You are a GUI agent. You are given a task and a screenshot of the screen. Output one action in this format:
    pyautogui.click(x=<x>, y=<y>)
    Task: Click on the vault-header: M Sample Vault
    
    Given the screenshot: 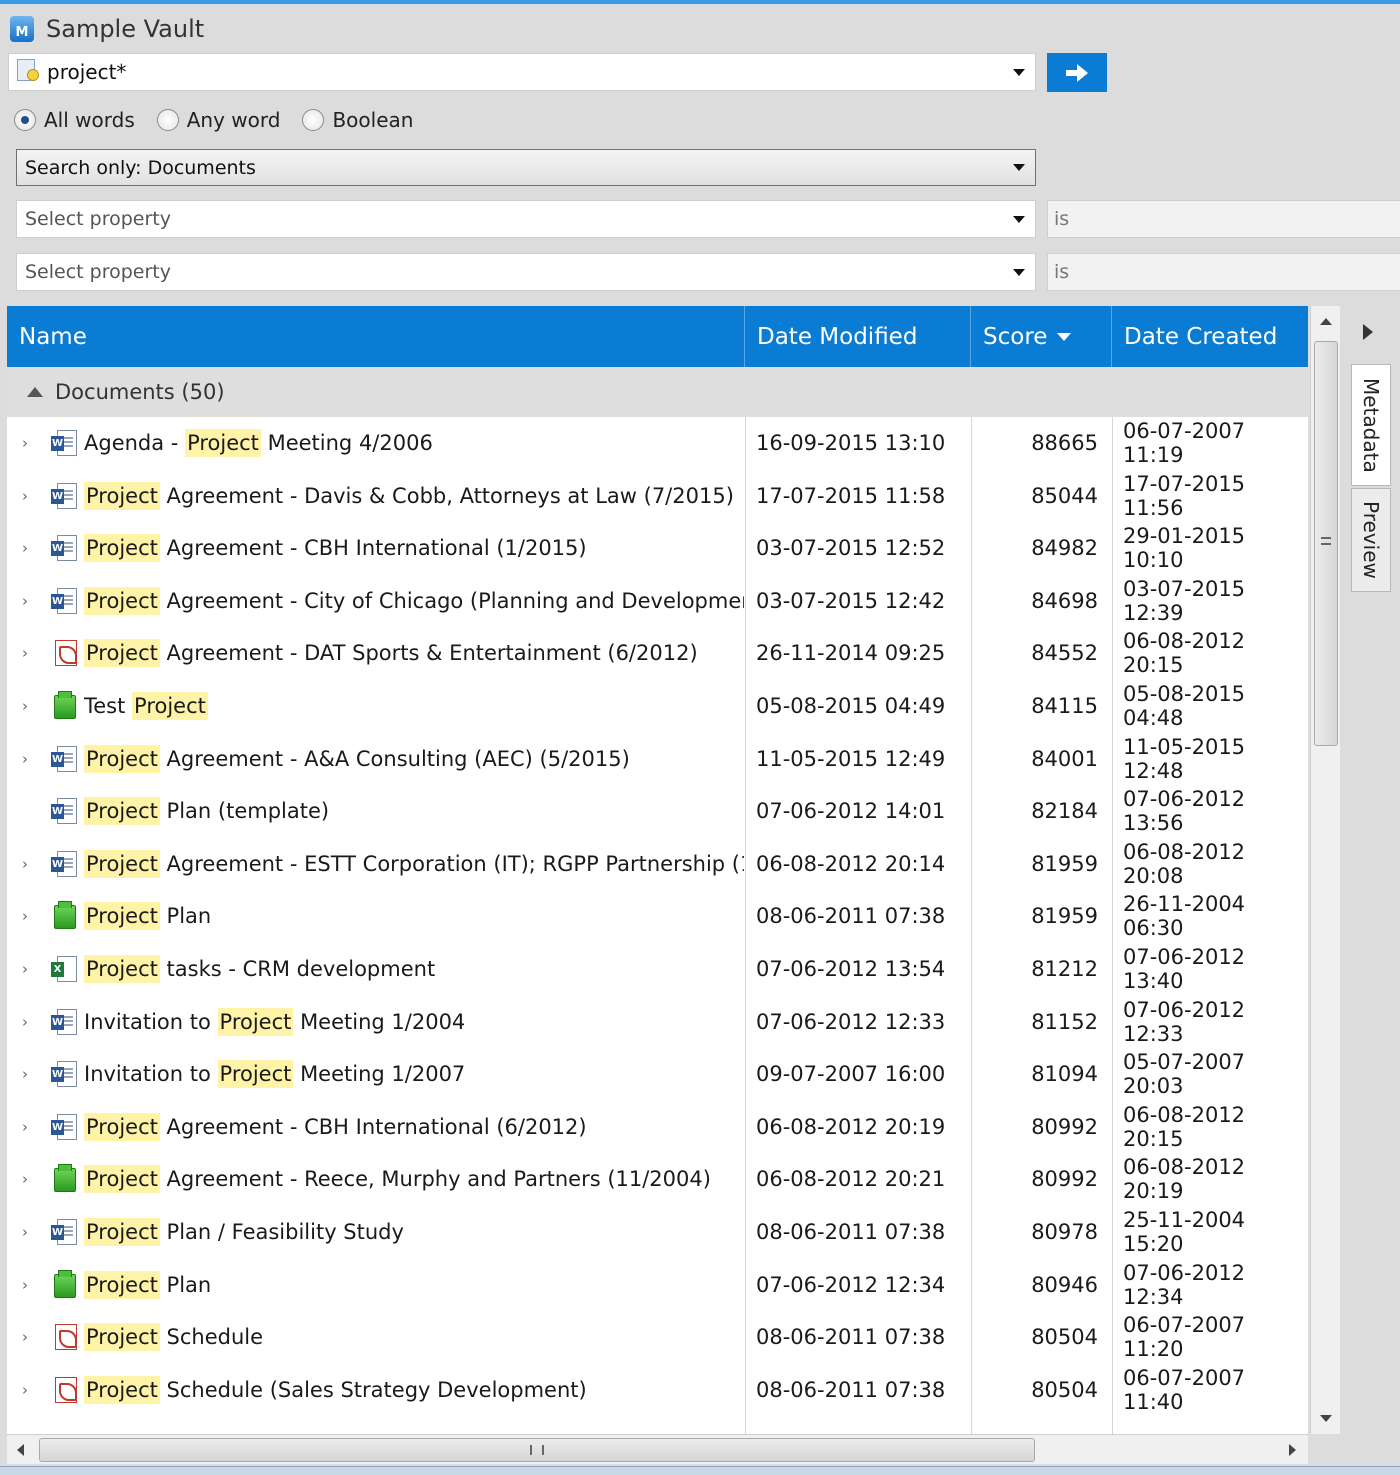 What is the action you would take?
    pyautogui.click(x=107, y=29)
    